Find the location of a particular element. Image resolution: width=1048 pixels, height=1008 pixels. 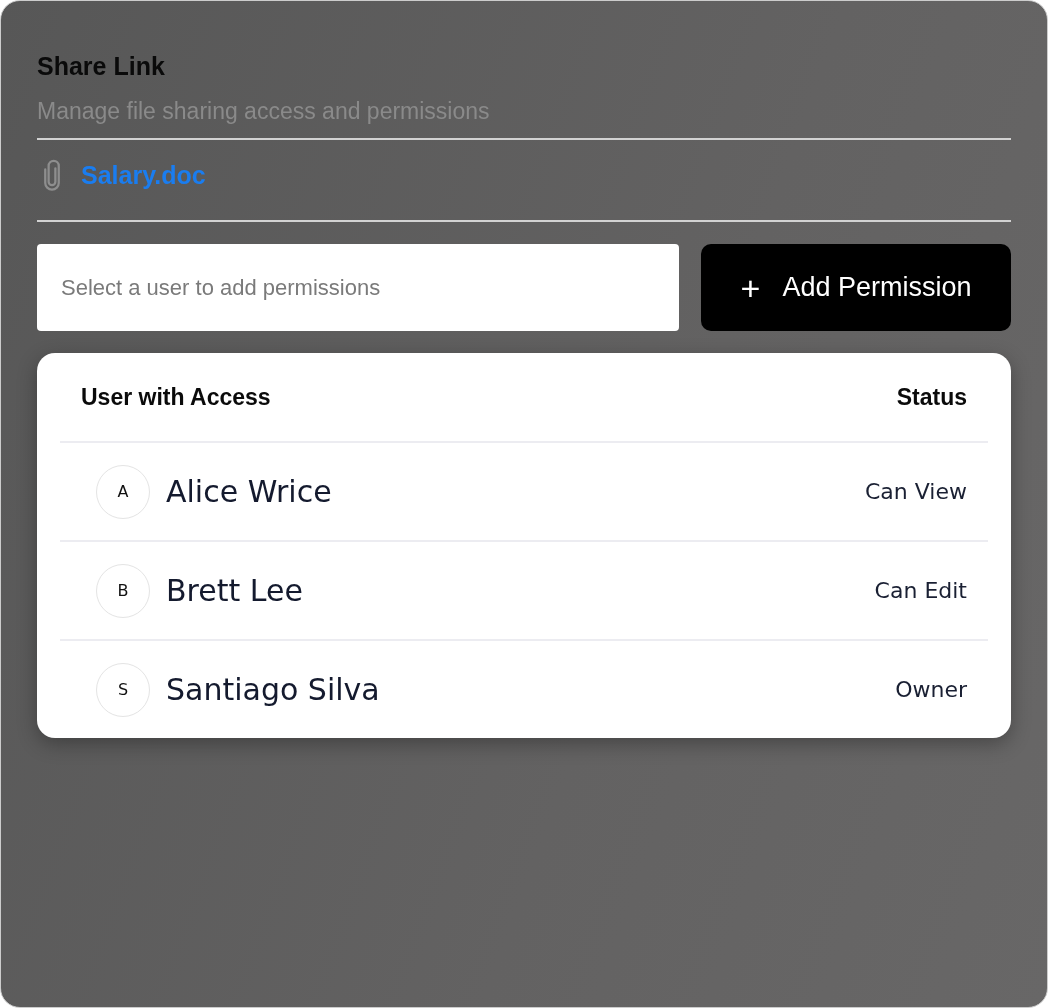

user-name: Brett Lee is located at coordinates (234, 590).